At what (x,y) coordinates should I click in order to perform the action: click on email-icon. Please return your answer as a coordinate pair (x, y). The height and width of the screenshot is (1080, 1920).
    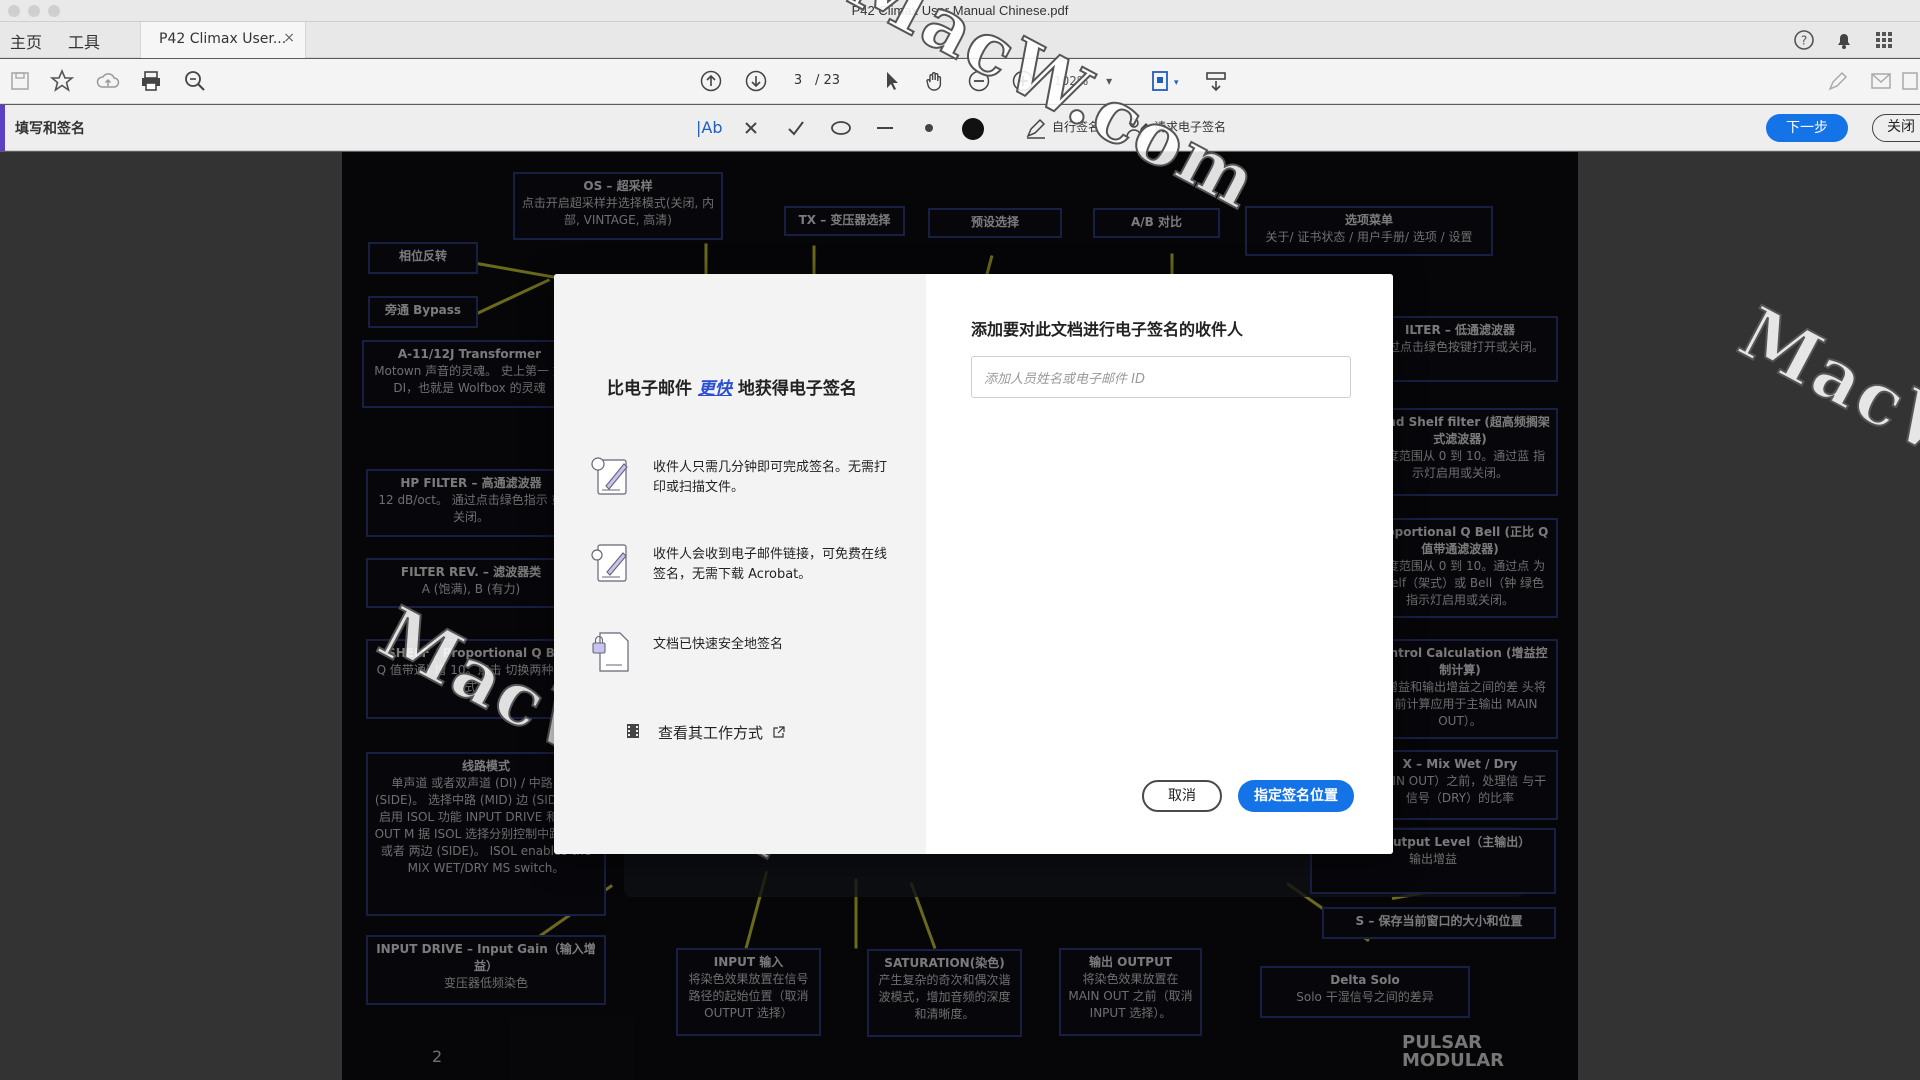
    Looking at the image, I should click on (1881, 81).